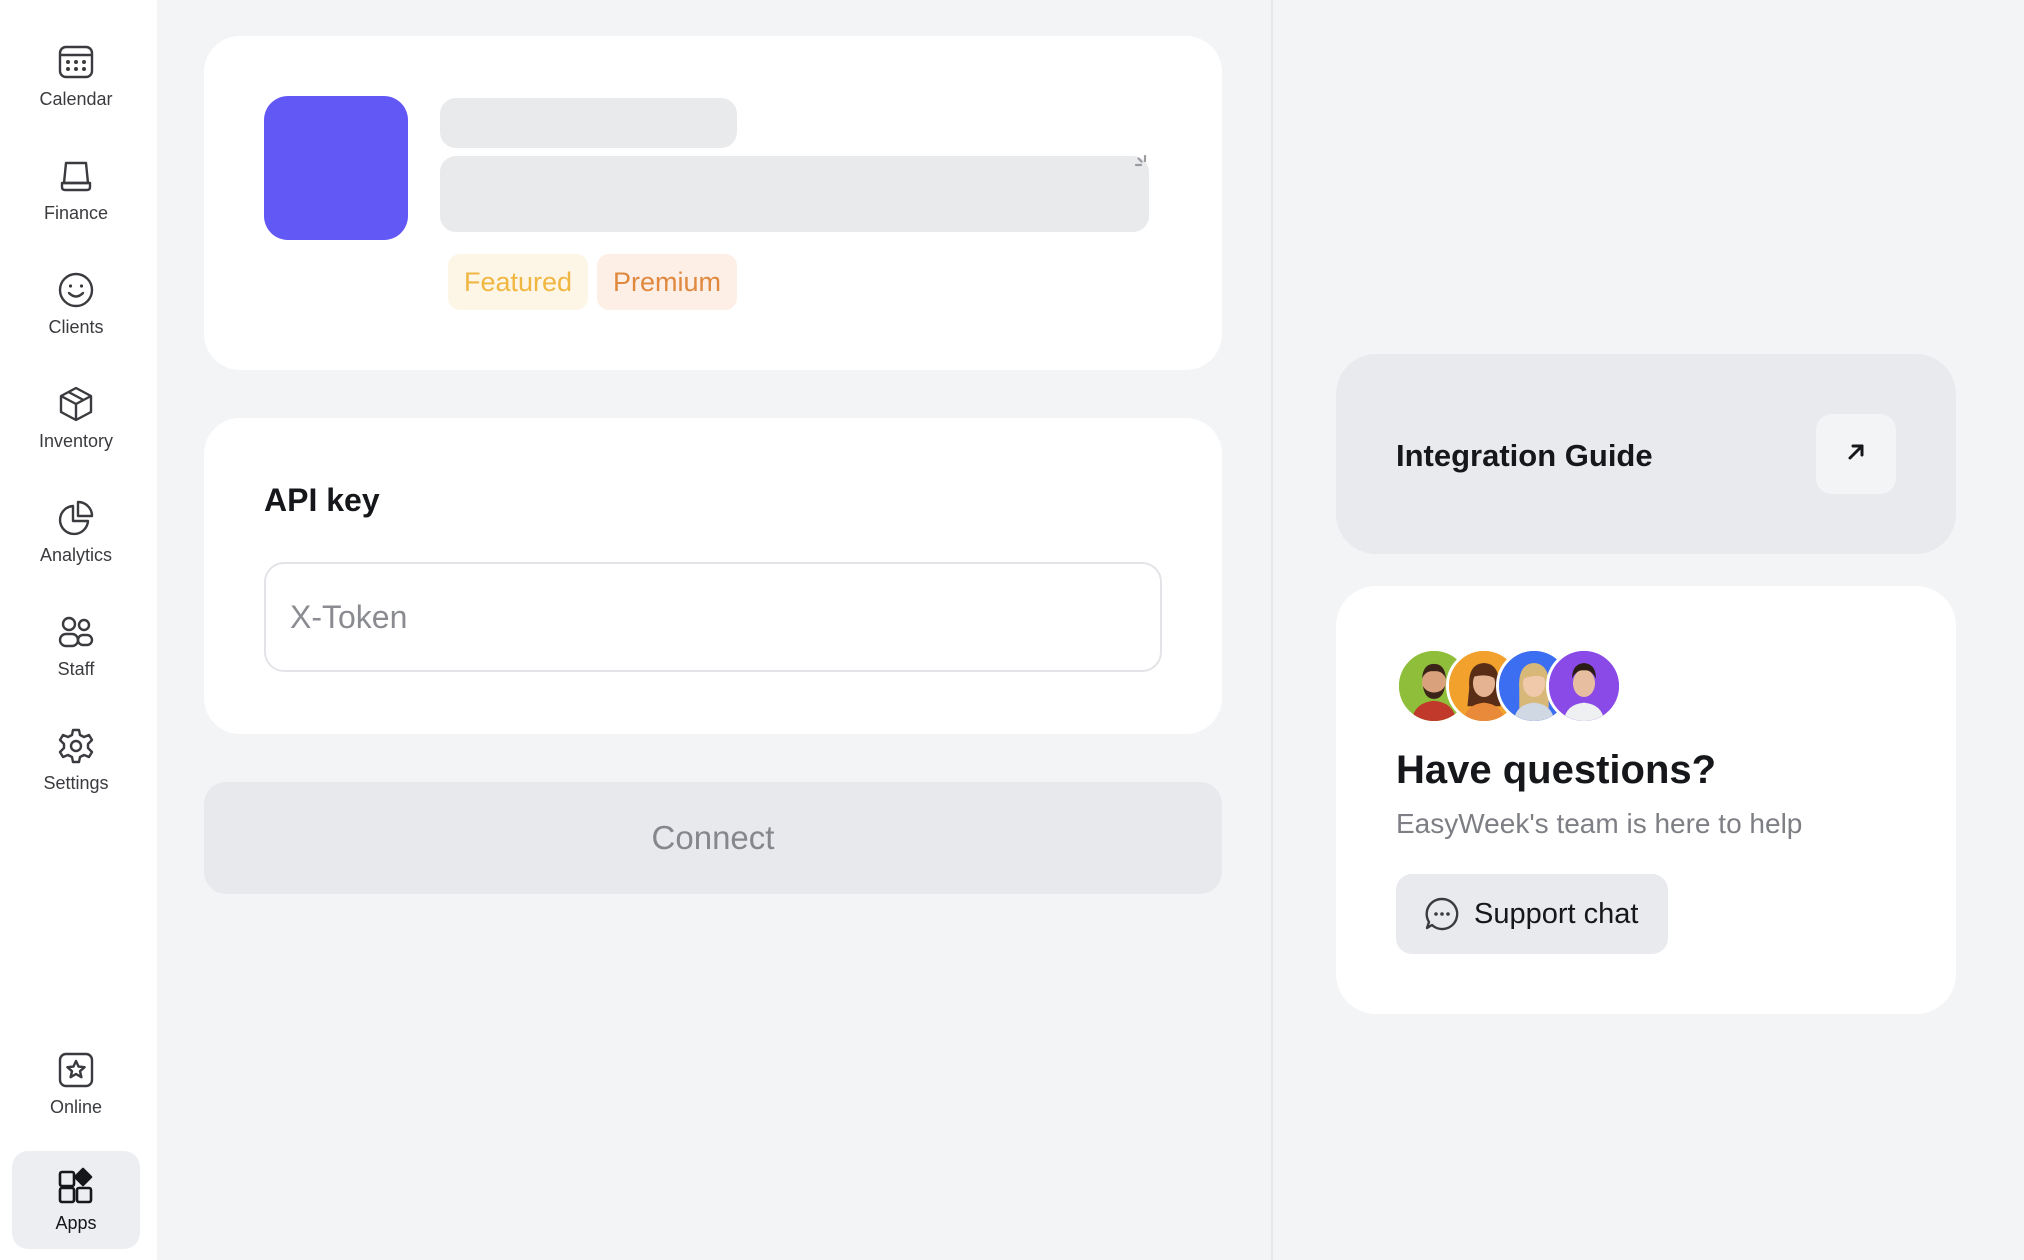 This screenshot has width=2024, height=1260. Describe the element at coordinates (76, 783) in the screenshot. I see `sidebar-item-label: Settings` at that location.